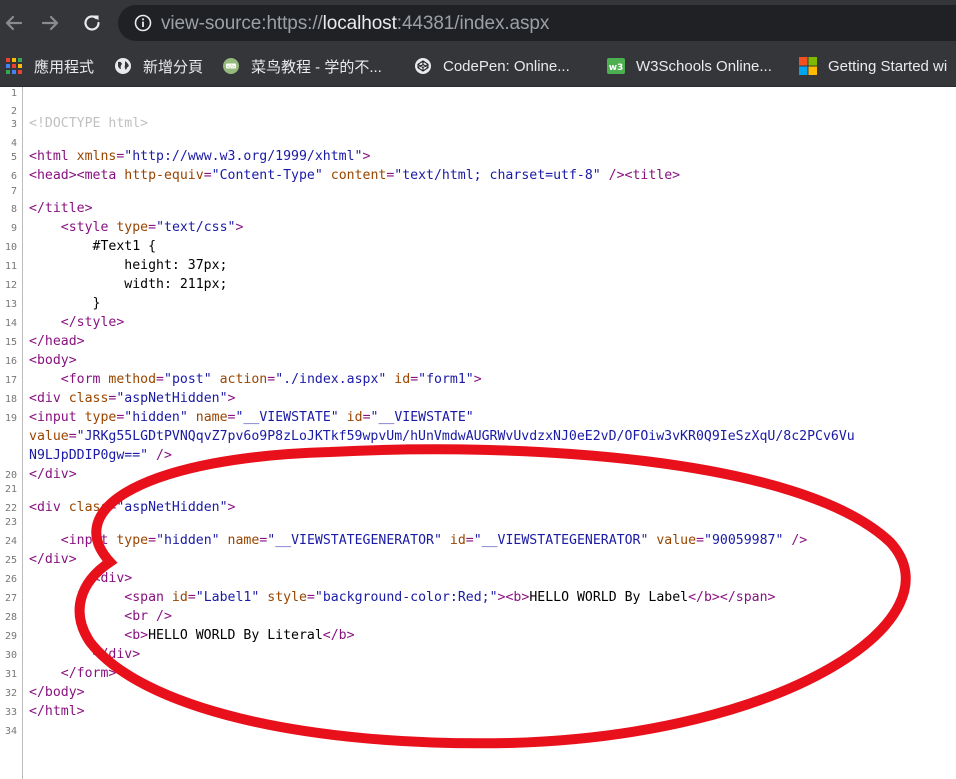 This screenshot has height=779, width=956. I want to click on codepen-icon, so click(423, 66).